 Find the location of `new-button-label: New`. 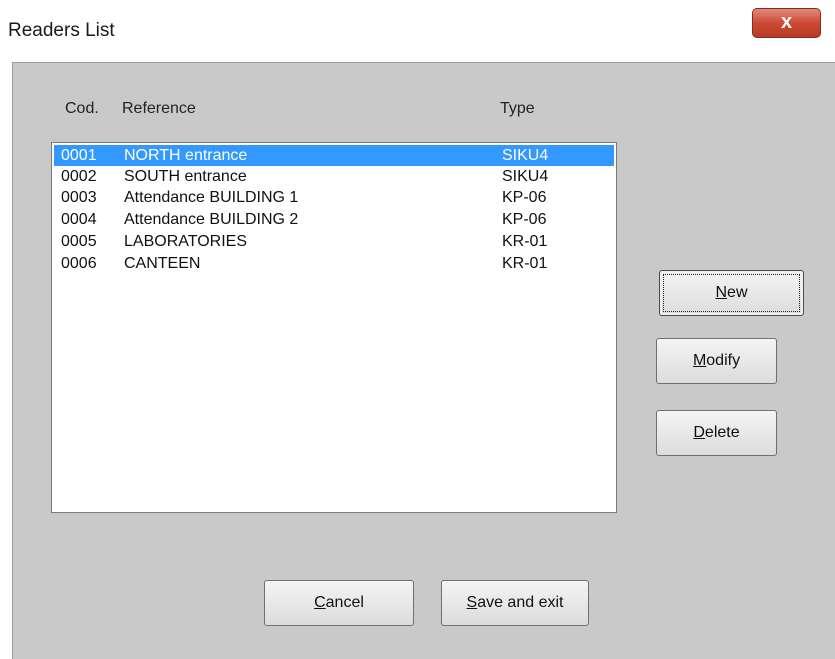

new-button-label: New is located at coordinates (731, 292).